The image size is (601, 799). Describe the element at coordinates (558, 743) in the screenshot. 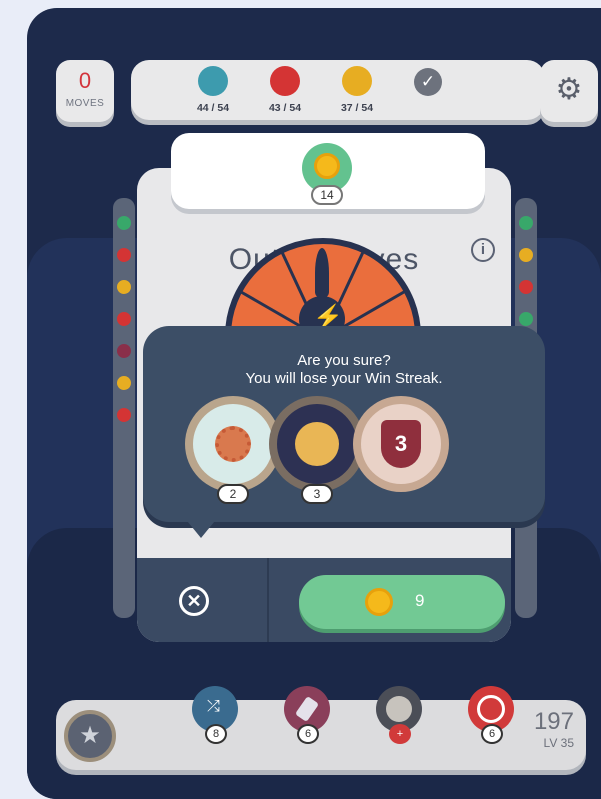

I see `level-label: LV 35` at that location.